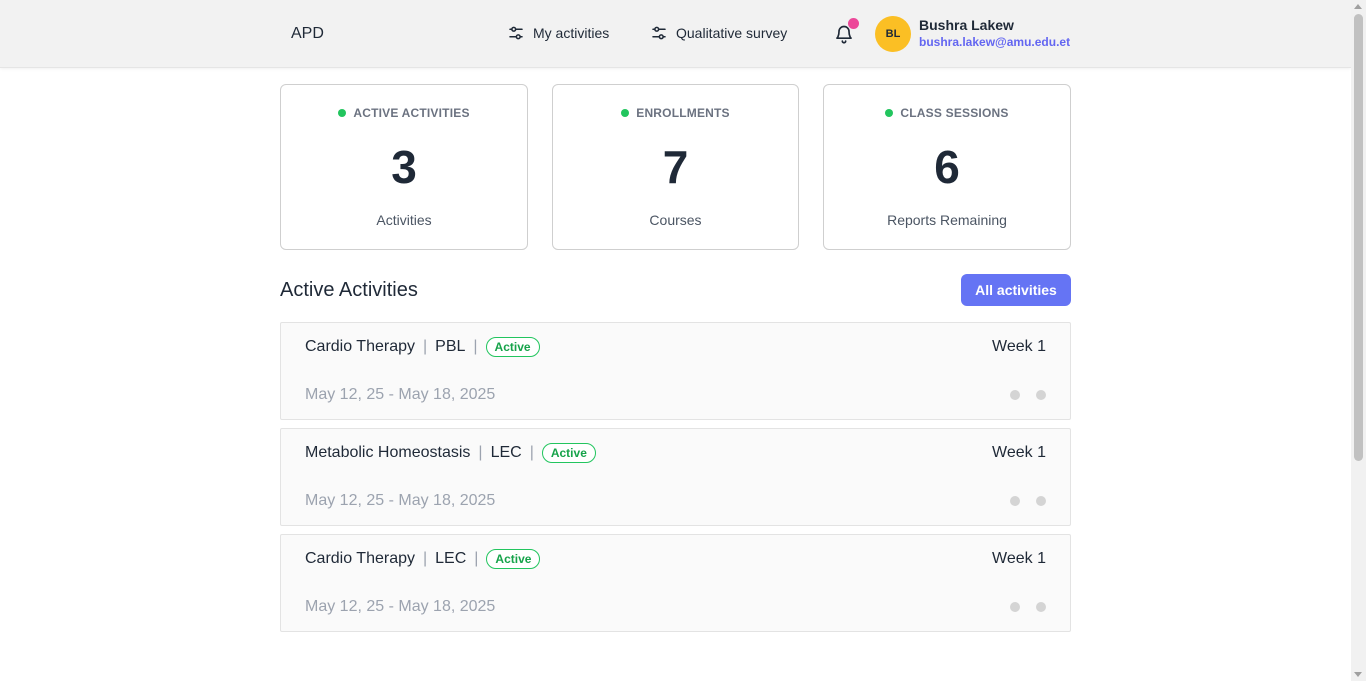 The width and height of the screenshot is (1366, 681). Describe the element at coordinates (1358, 674) in the screenshot. I see `scroll-down-arrow-icon` at that location.